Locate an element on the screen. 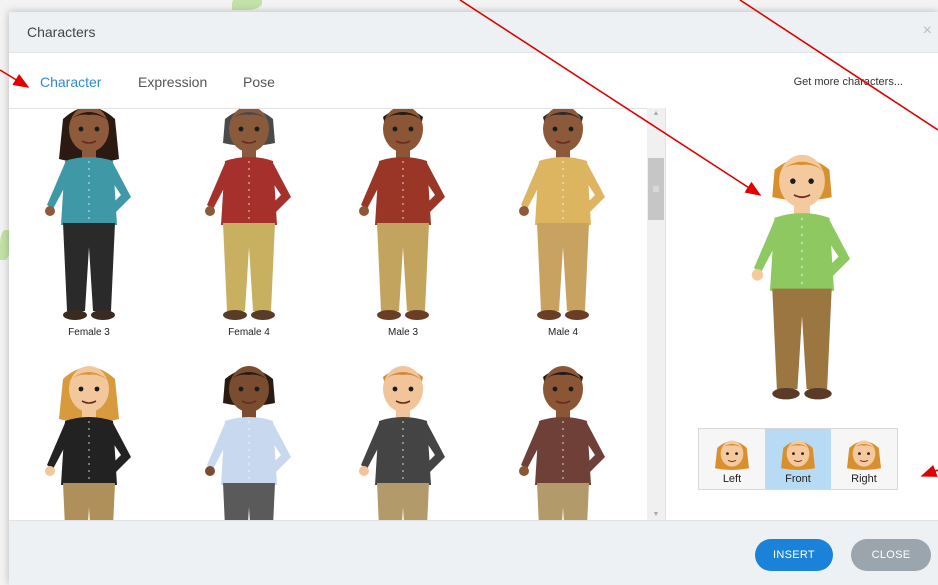 This screenshot has width=938, height=585. character-tile-label: Male 4 is located at coordinates (562, 332).